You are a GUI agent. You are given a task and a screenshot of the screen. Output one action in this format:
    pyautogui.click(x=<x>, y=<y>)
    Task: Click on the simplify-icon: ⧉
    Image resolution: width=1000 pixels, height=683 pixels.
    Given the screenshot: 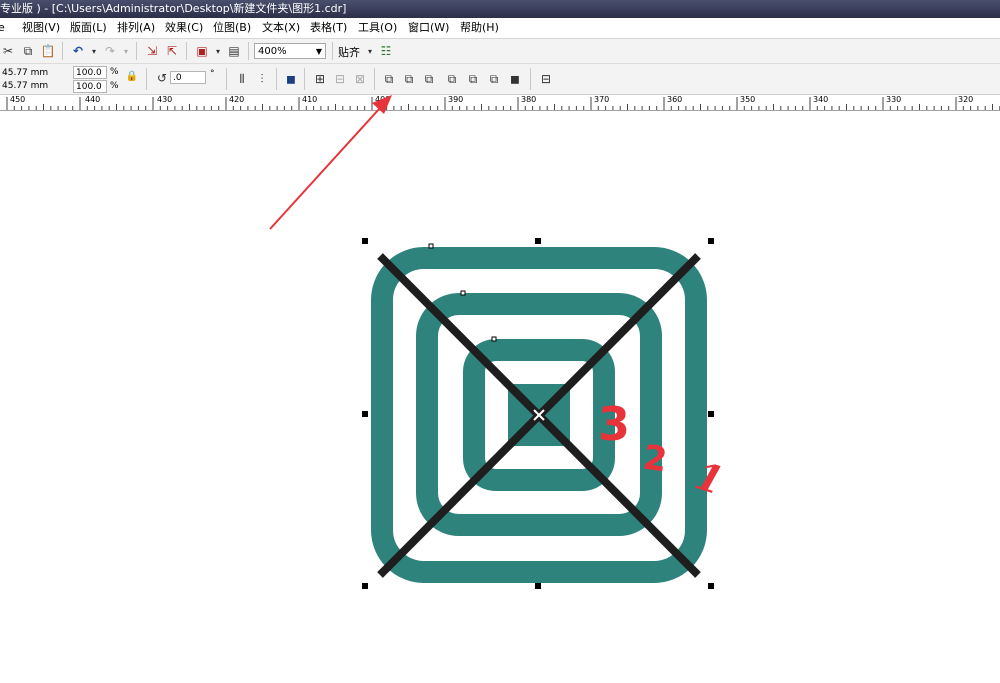 What is the action you would take?
    pyautogui.click(x=473, y=79)
    